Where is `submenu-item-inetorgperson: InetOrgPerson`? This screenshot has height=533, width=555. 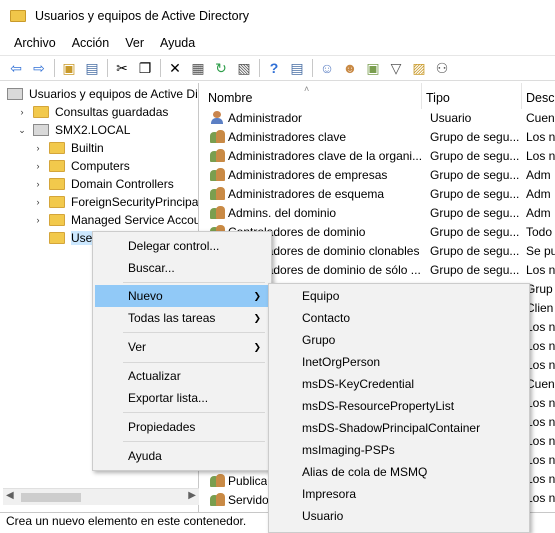
submenu-item-inetorgperson: InetOrgPerson is located at coordinates (399, 362).